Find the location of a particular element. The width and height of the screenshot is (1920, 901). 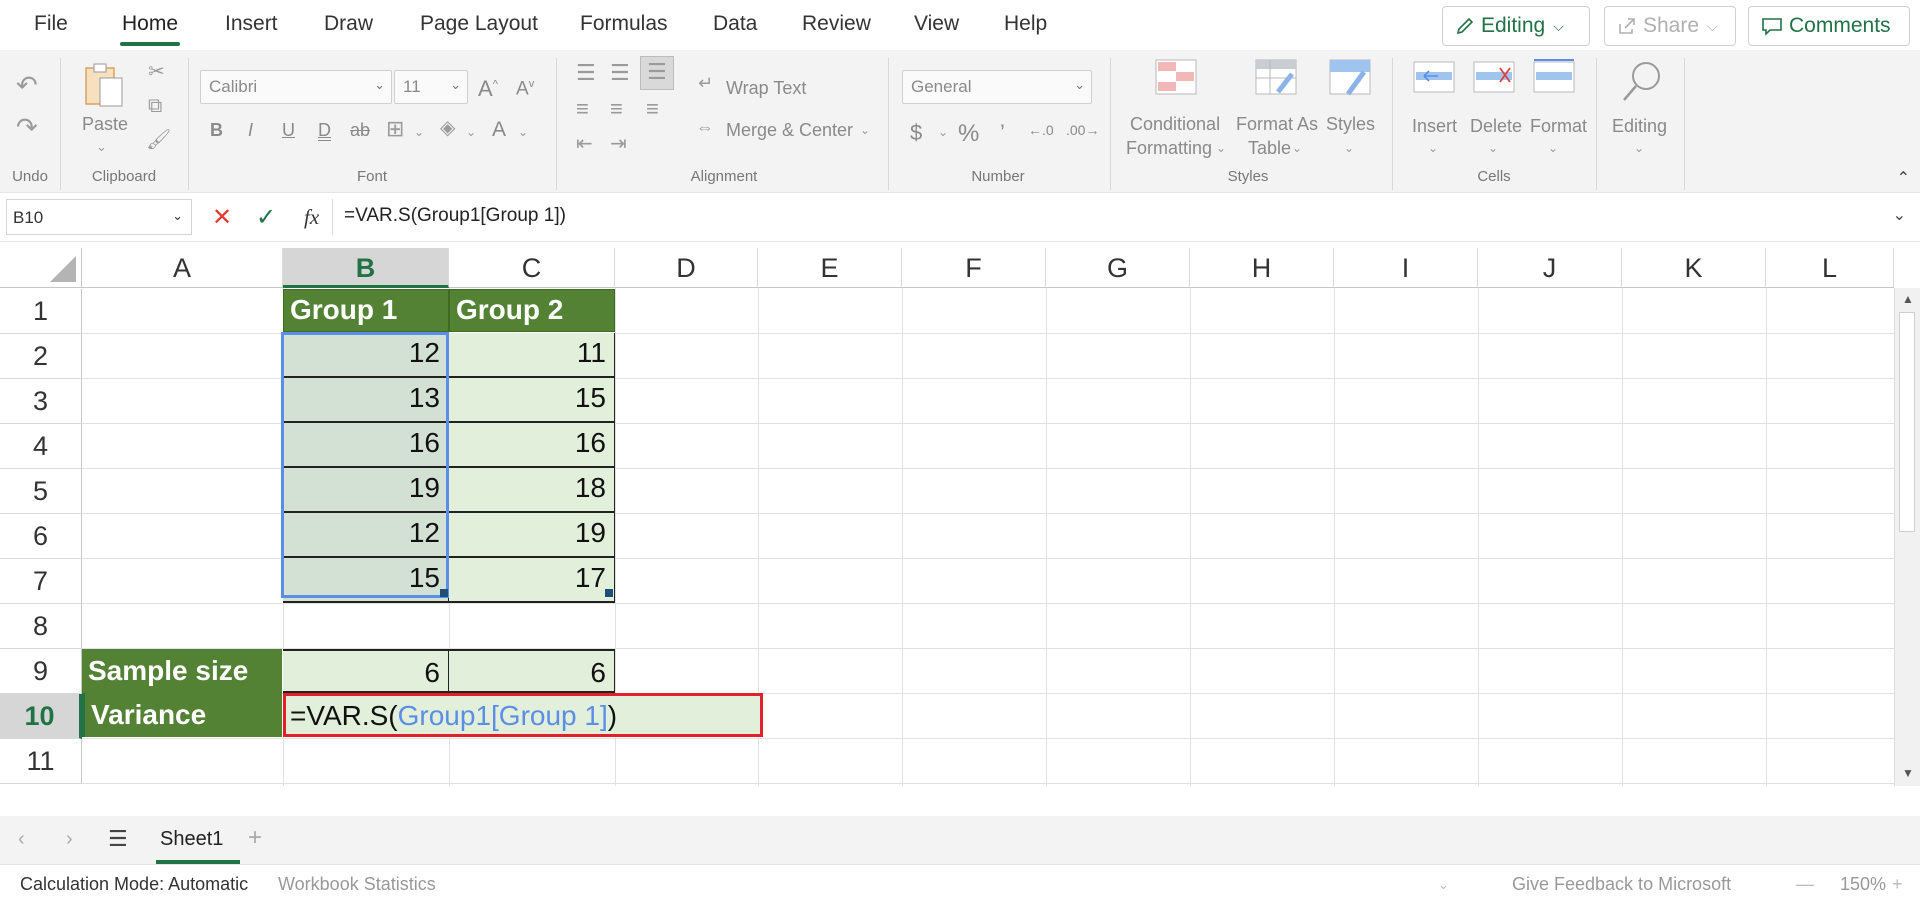

fill-color-icon: ◈ is located at coordinates (447, 128).